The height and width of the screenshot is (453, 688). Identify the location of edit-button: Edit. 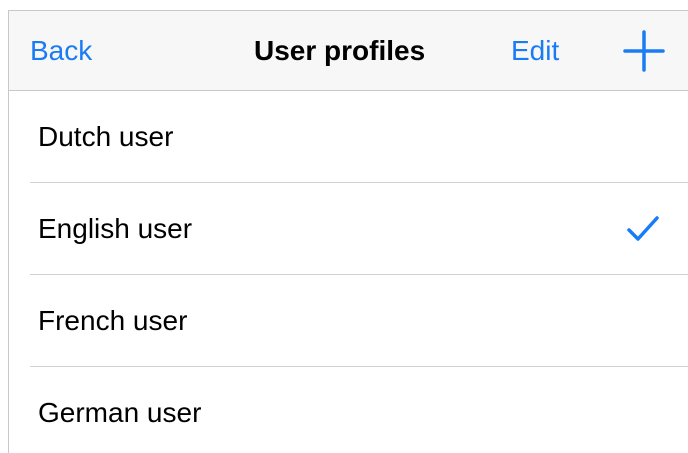
(535, 51).